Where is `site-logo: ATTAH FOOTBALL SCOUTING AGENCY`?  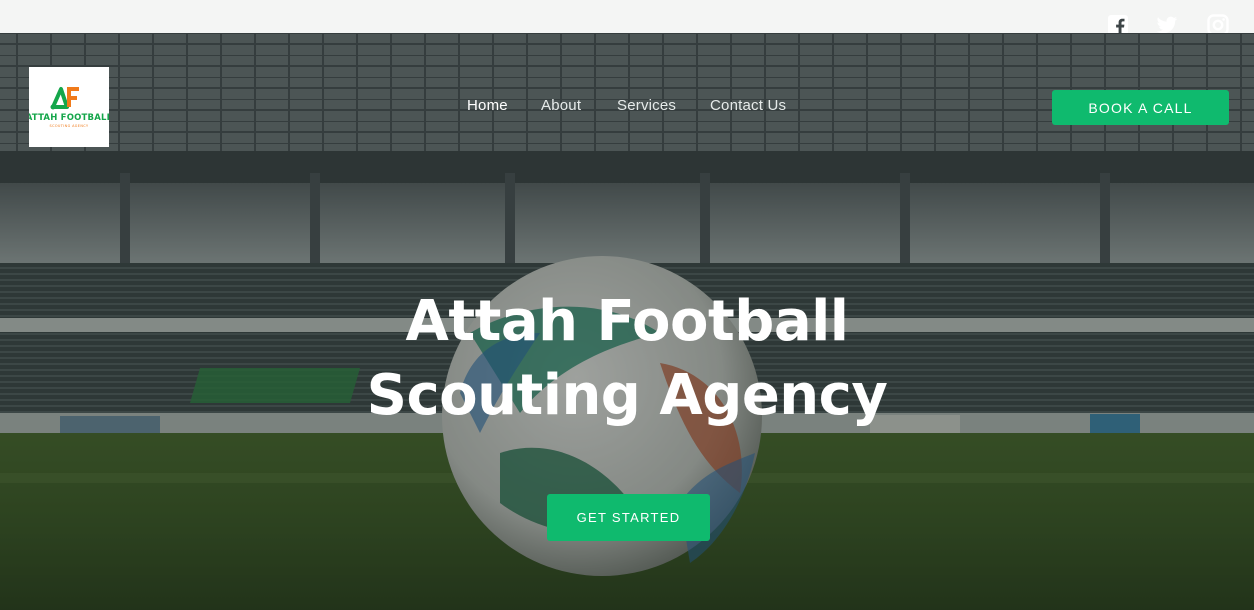 site-logo: ATTAH FOOTBALL SCOUTING AGENCY is located at coordinates (69, 107).